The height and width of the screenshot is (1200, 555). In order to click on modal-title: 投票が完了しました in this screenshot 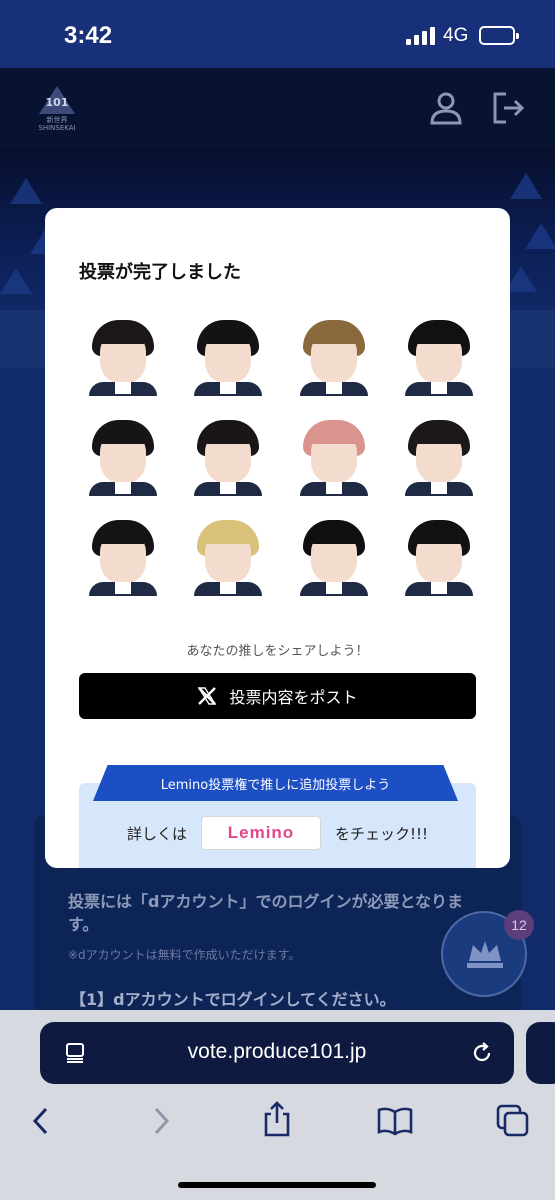, I will do `click(160, 272)`.